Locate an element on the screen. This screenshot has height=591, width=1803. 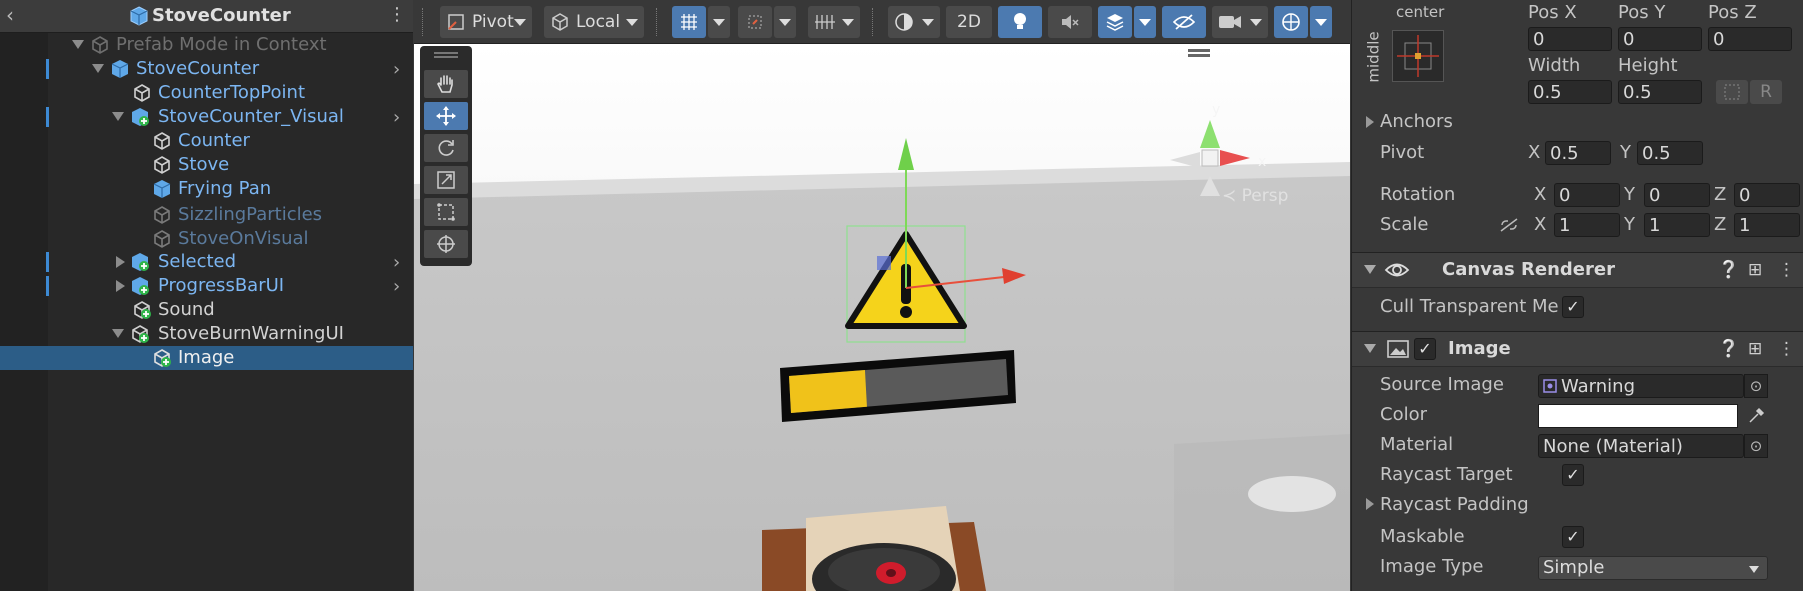
height-field: 0.5 is located at coordinates (1660, 92).